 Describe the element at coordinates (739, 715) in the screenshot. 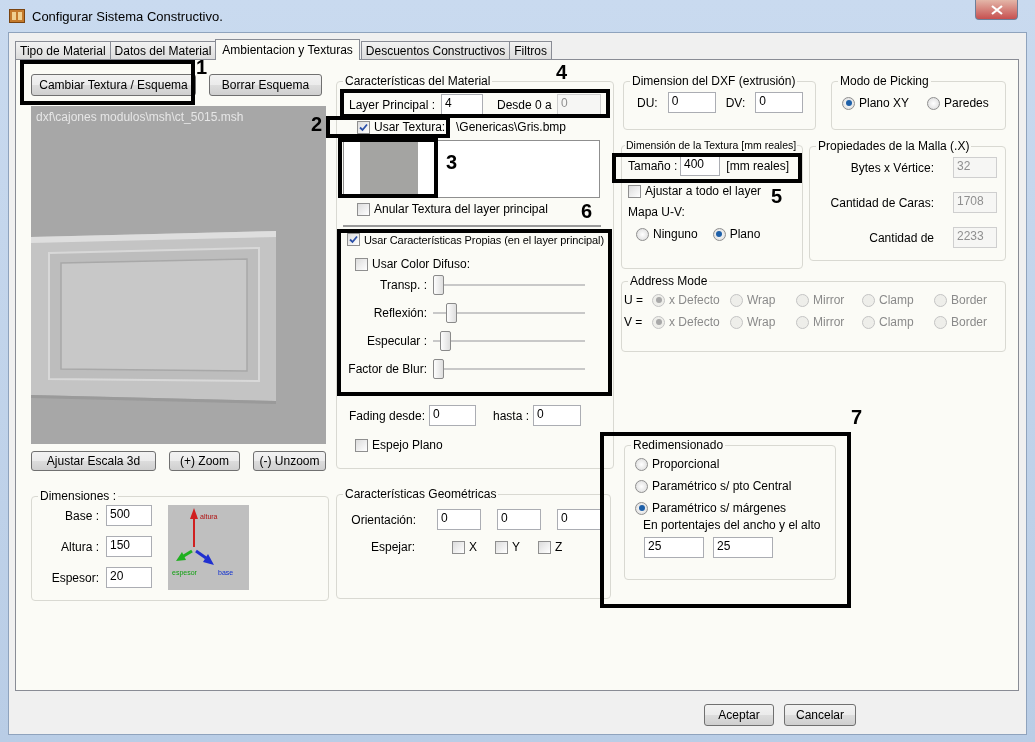

I see `accept-button: Aceptar` at that location.